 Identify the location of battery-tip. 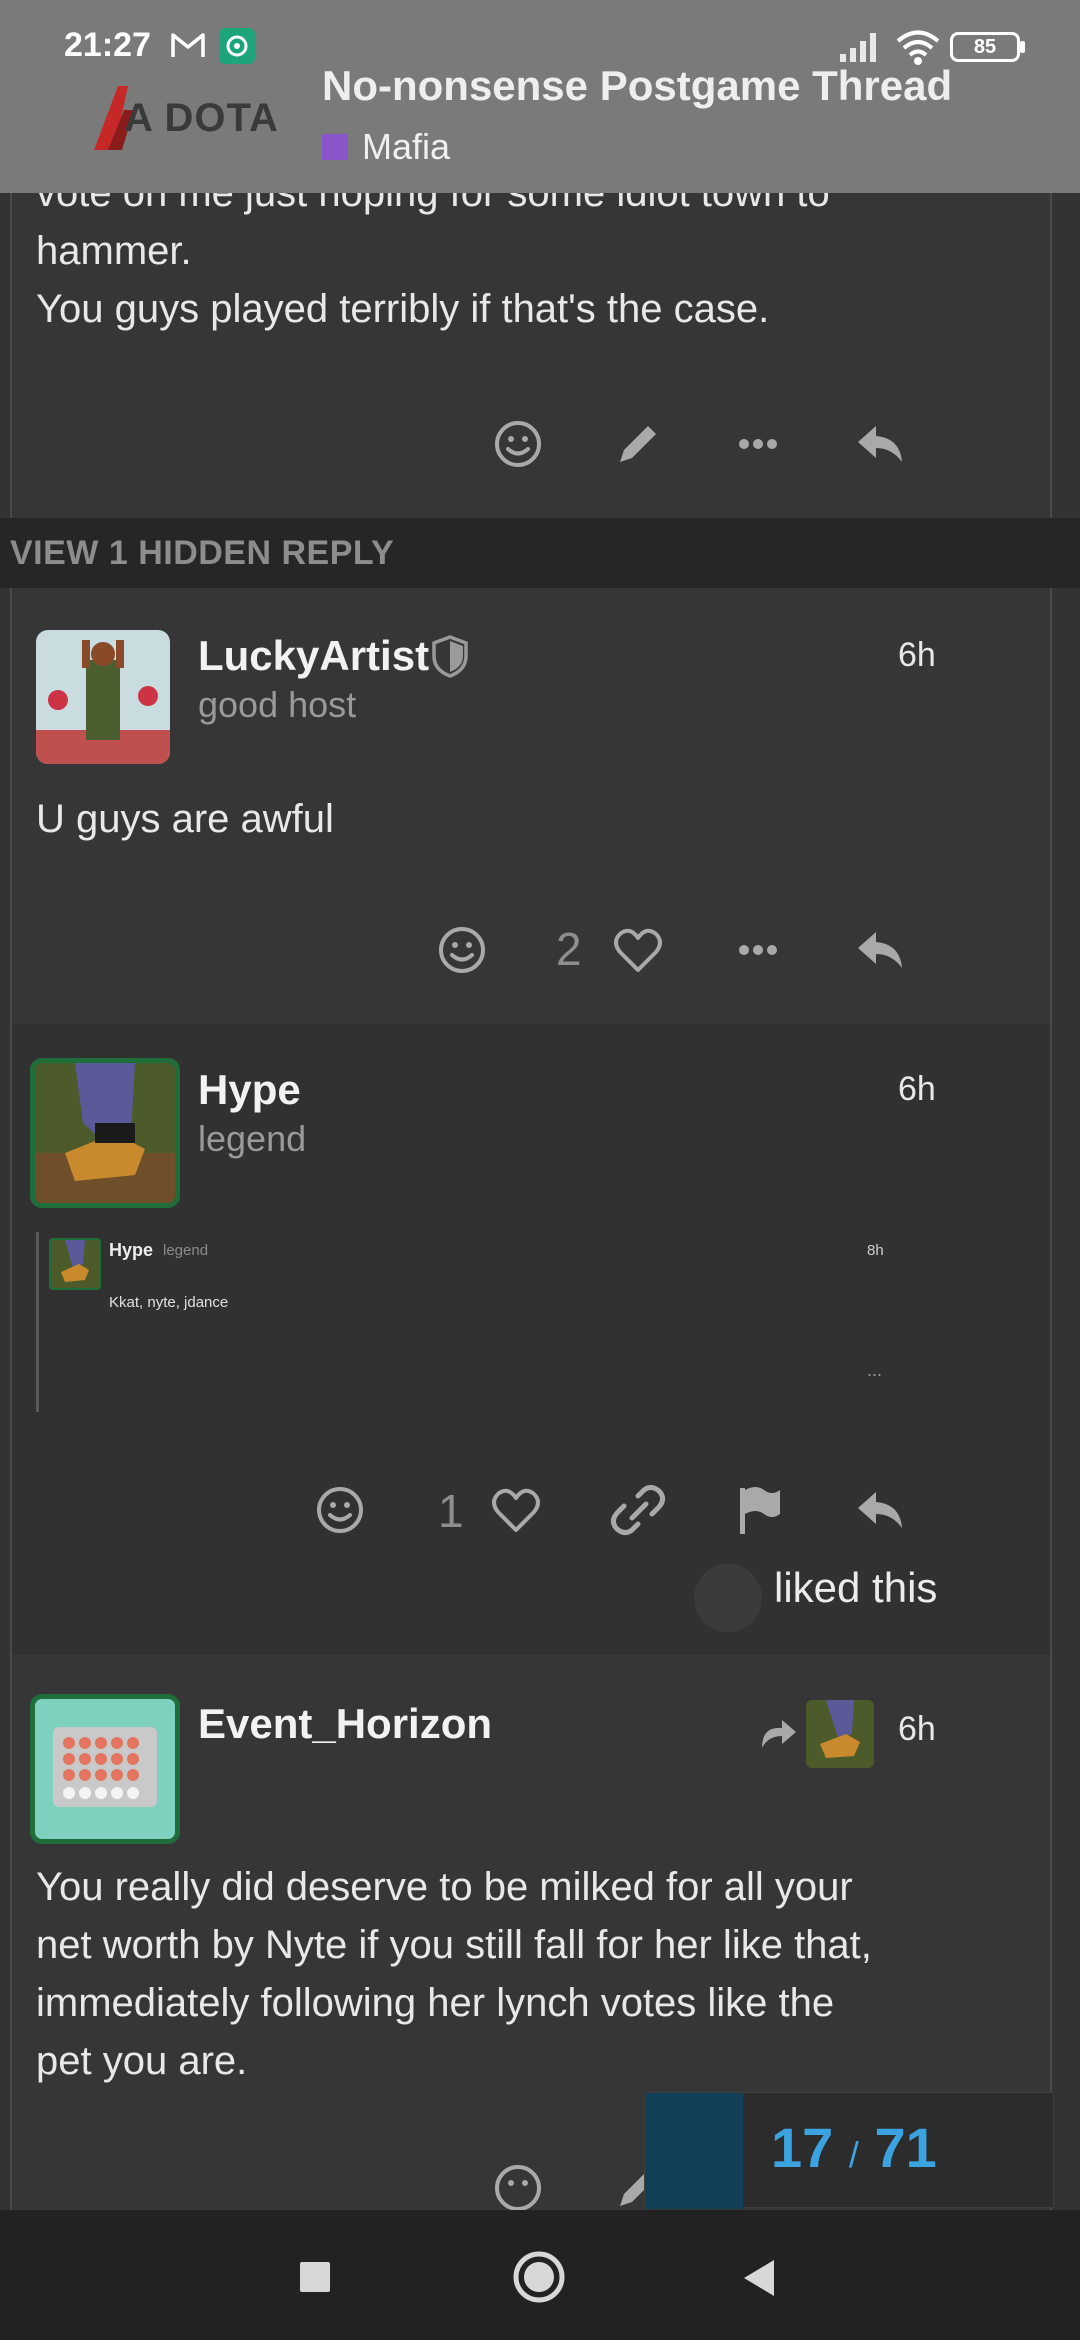
(1022, 47).